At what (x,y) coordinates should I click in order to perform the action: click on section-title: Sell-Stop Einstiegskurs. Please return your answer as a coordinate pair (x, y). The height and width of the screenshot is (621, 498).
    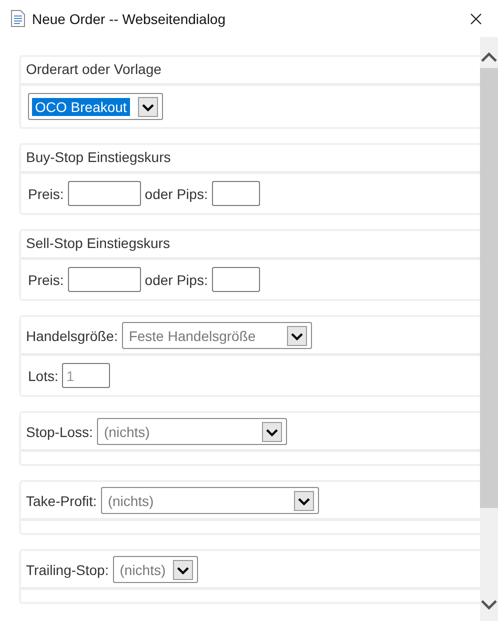
    Looking at the image, I should click on (98, 243).